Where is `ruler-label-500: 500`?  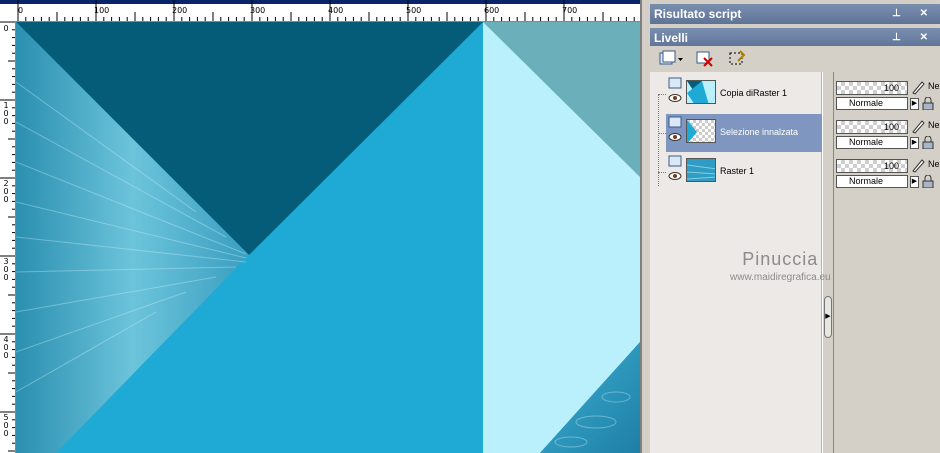
ruler-label-500: 500 is located at coordinates (414, 10).